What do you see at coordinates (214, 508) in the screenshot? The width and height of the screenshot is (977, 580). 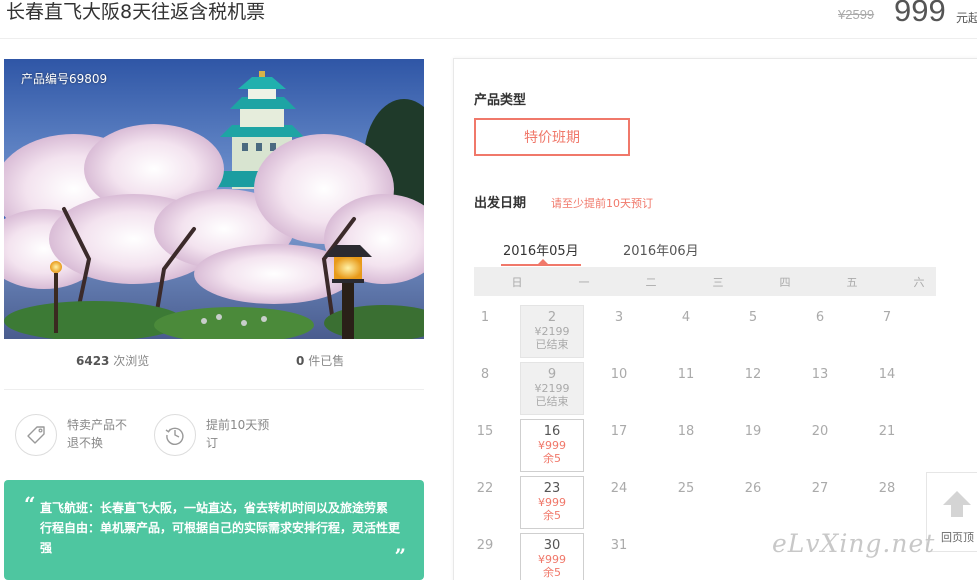 I see `highlight-line: 直飞航班：长春直飞大阪，一站直达，省去转机时间以及旅途劳累` at bounding box center [214, 508].